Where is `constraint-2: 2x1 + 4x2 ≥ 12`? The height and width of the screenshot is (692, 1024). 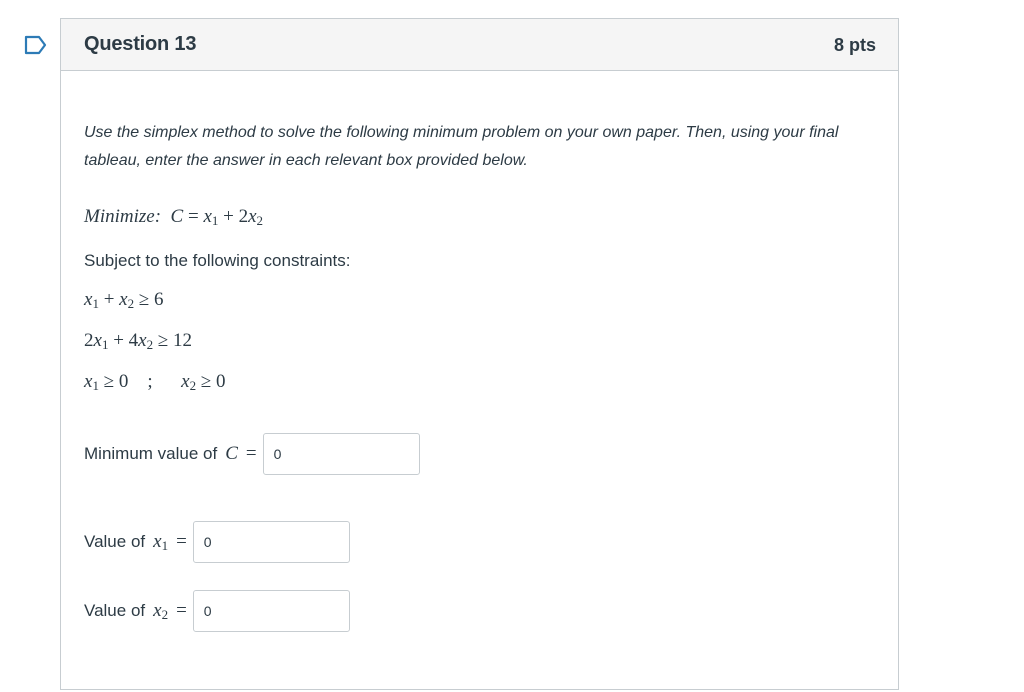
constraint-2: 2x1 + 4x2 ≥ 12 is located at coordinates (138, 341).